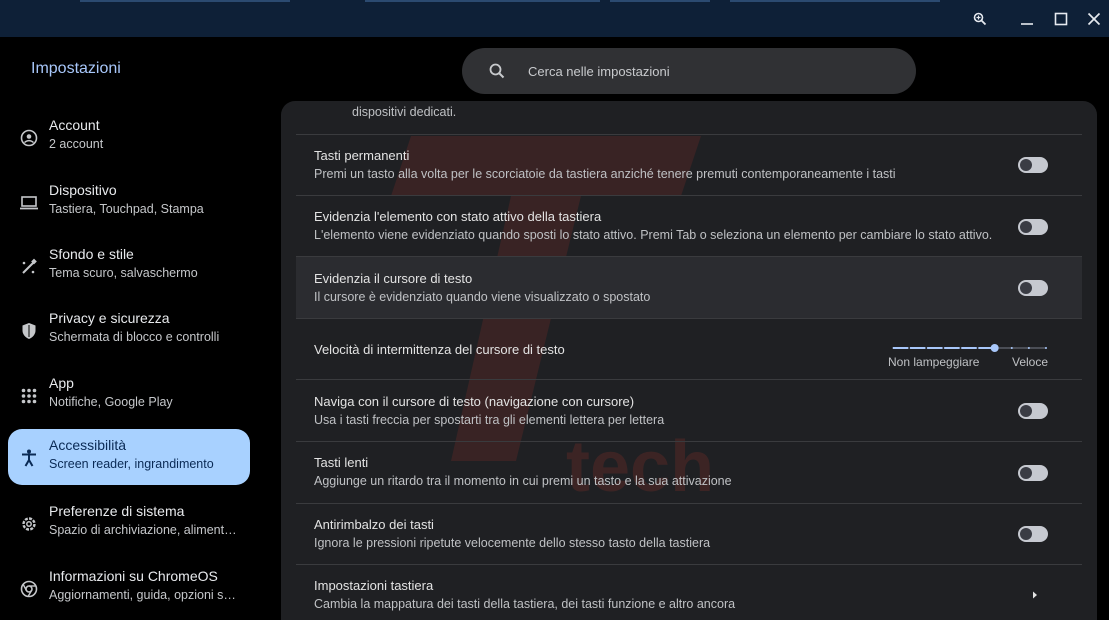 The width and height of the screenshot is (1109, 620). I want to click on bounce-keys-toggle, so click(1033, 534).